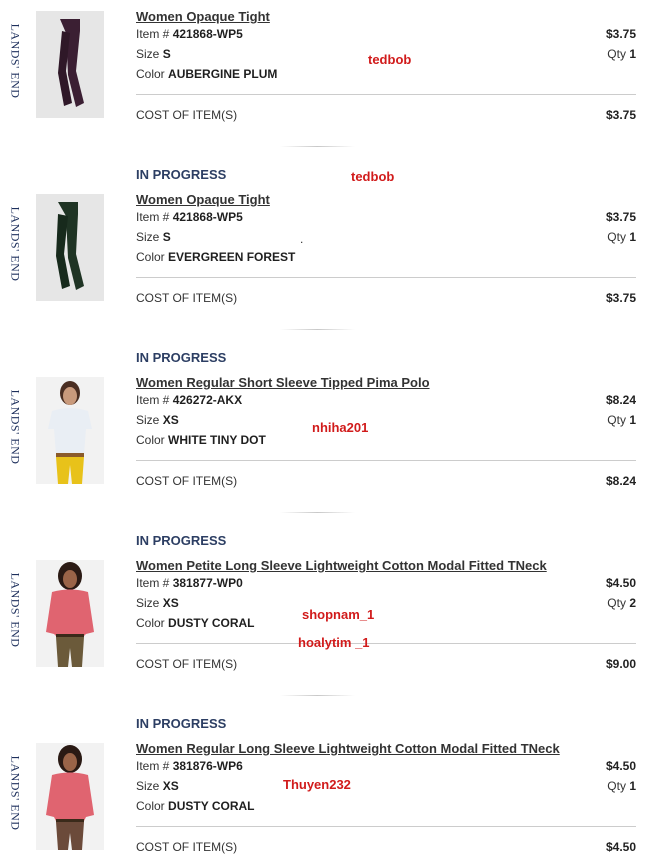 The width and height of the screenshot is (653, 863). I want to click on cost-value: $9.00, so click(620, 664).